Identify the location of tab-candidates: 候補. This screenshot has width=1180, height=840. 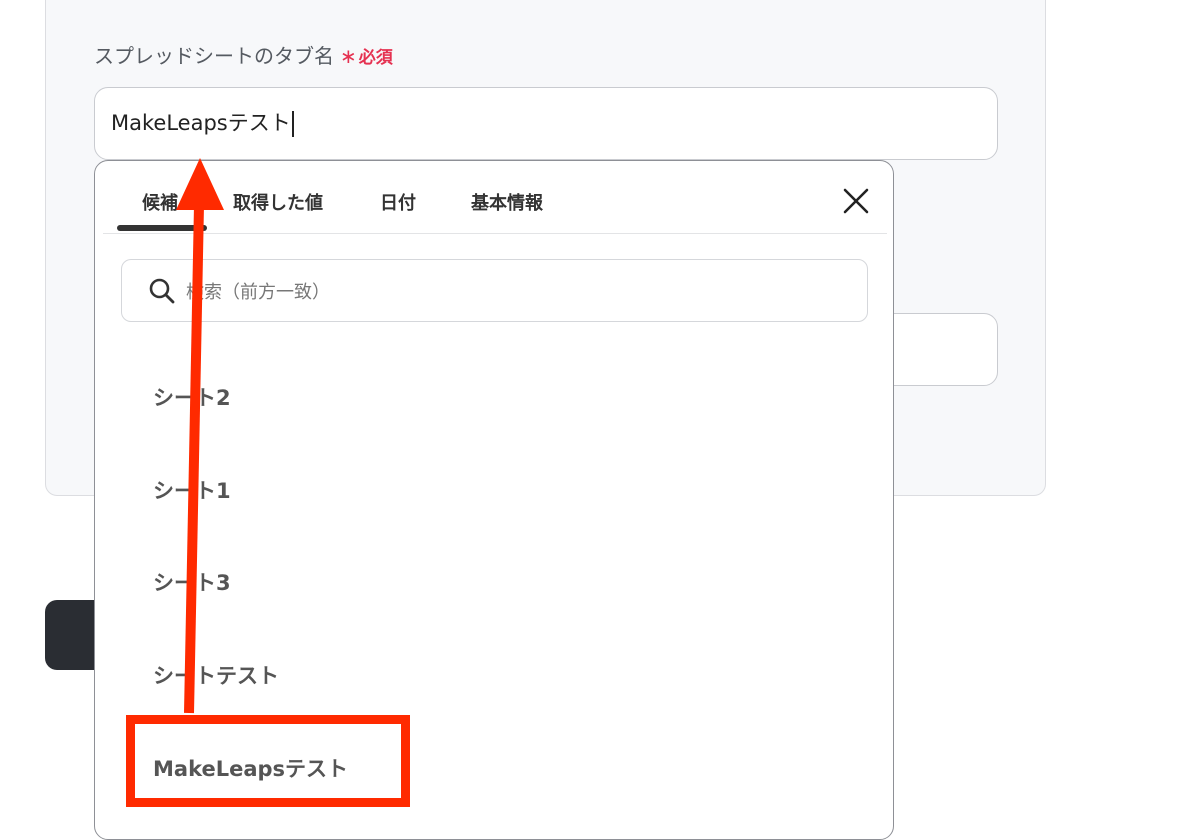
(160, 202).